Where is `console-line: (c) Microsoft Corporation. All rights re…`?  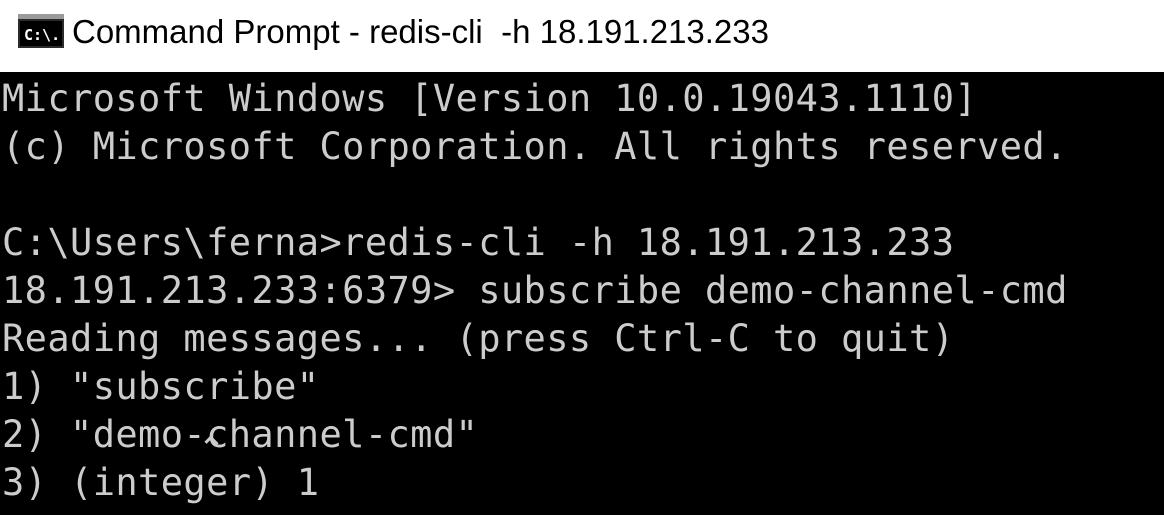
console-line: (c) Microsoft Corporation. All rights re… is located at coordinates (535, 146).